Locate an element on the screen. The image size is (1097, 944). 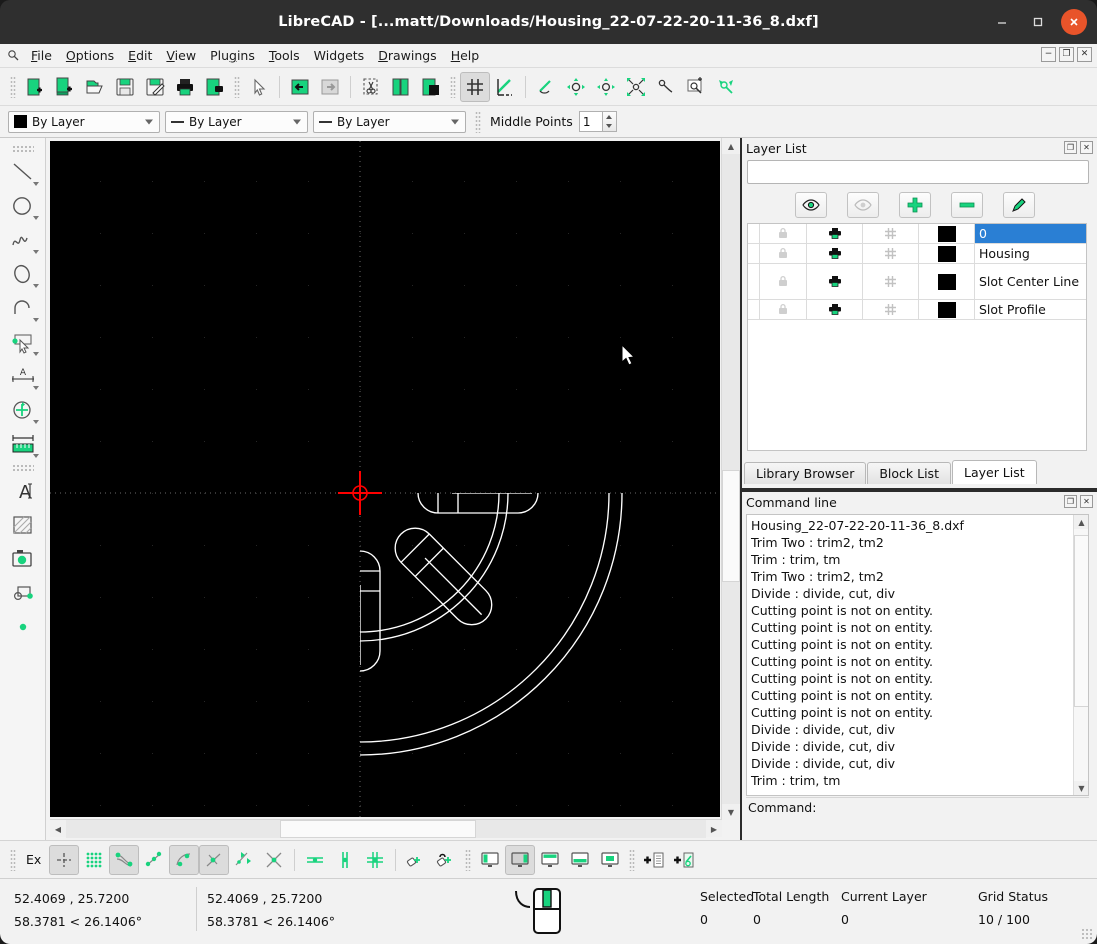
menu-file: File is located at coordinates (41, 55).